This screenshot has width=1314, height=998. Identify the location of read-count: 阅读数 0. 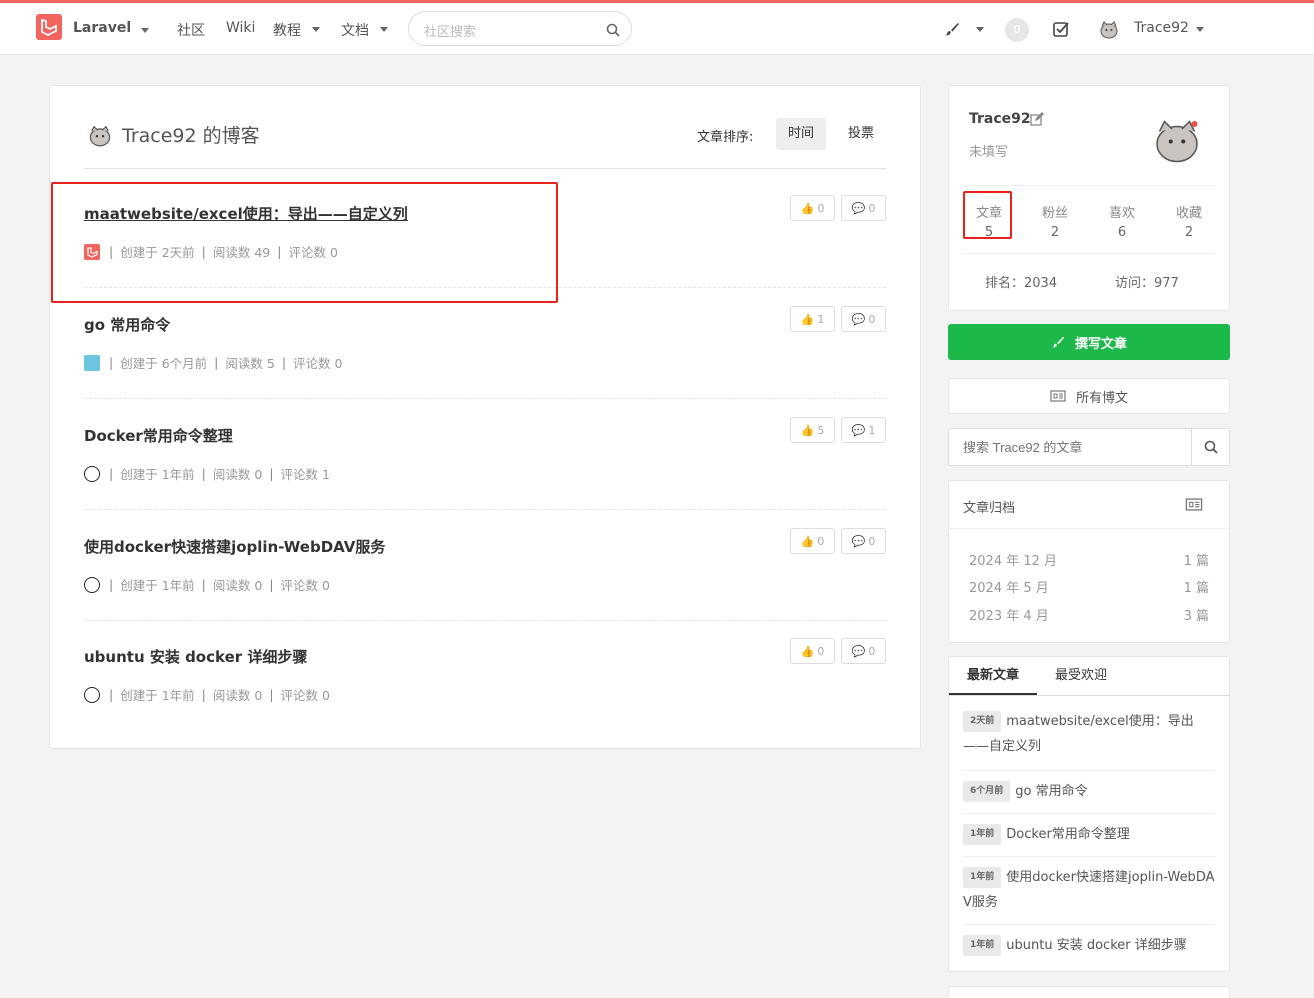
(237, 474).